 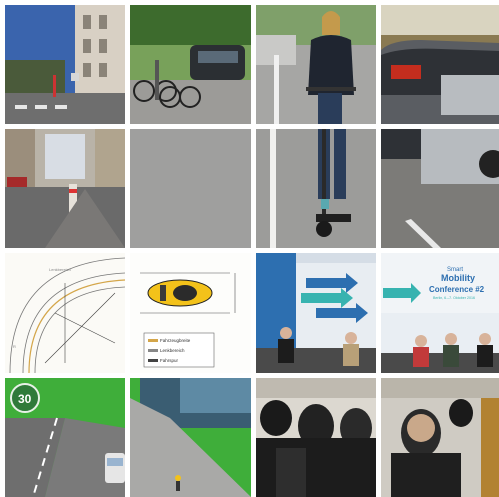 I want to click on conference-title-line2: Conference #2, so click(x=457, y=289).